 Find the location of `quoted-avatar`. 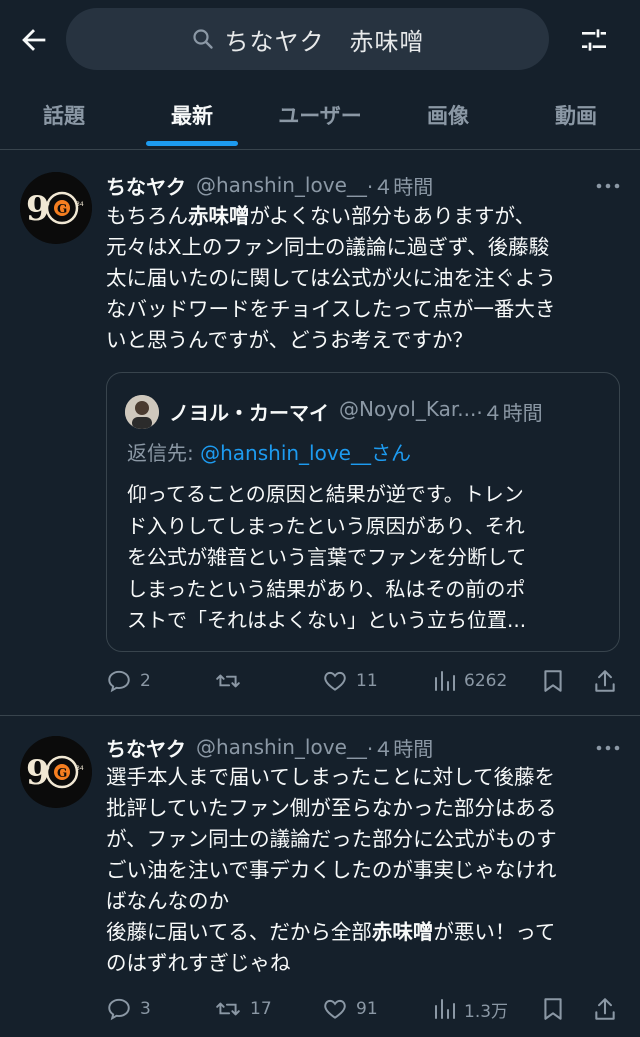

quoted-avatar is located at coordinates (142, 412).